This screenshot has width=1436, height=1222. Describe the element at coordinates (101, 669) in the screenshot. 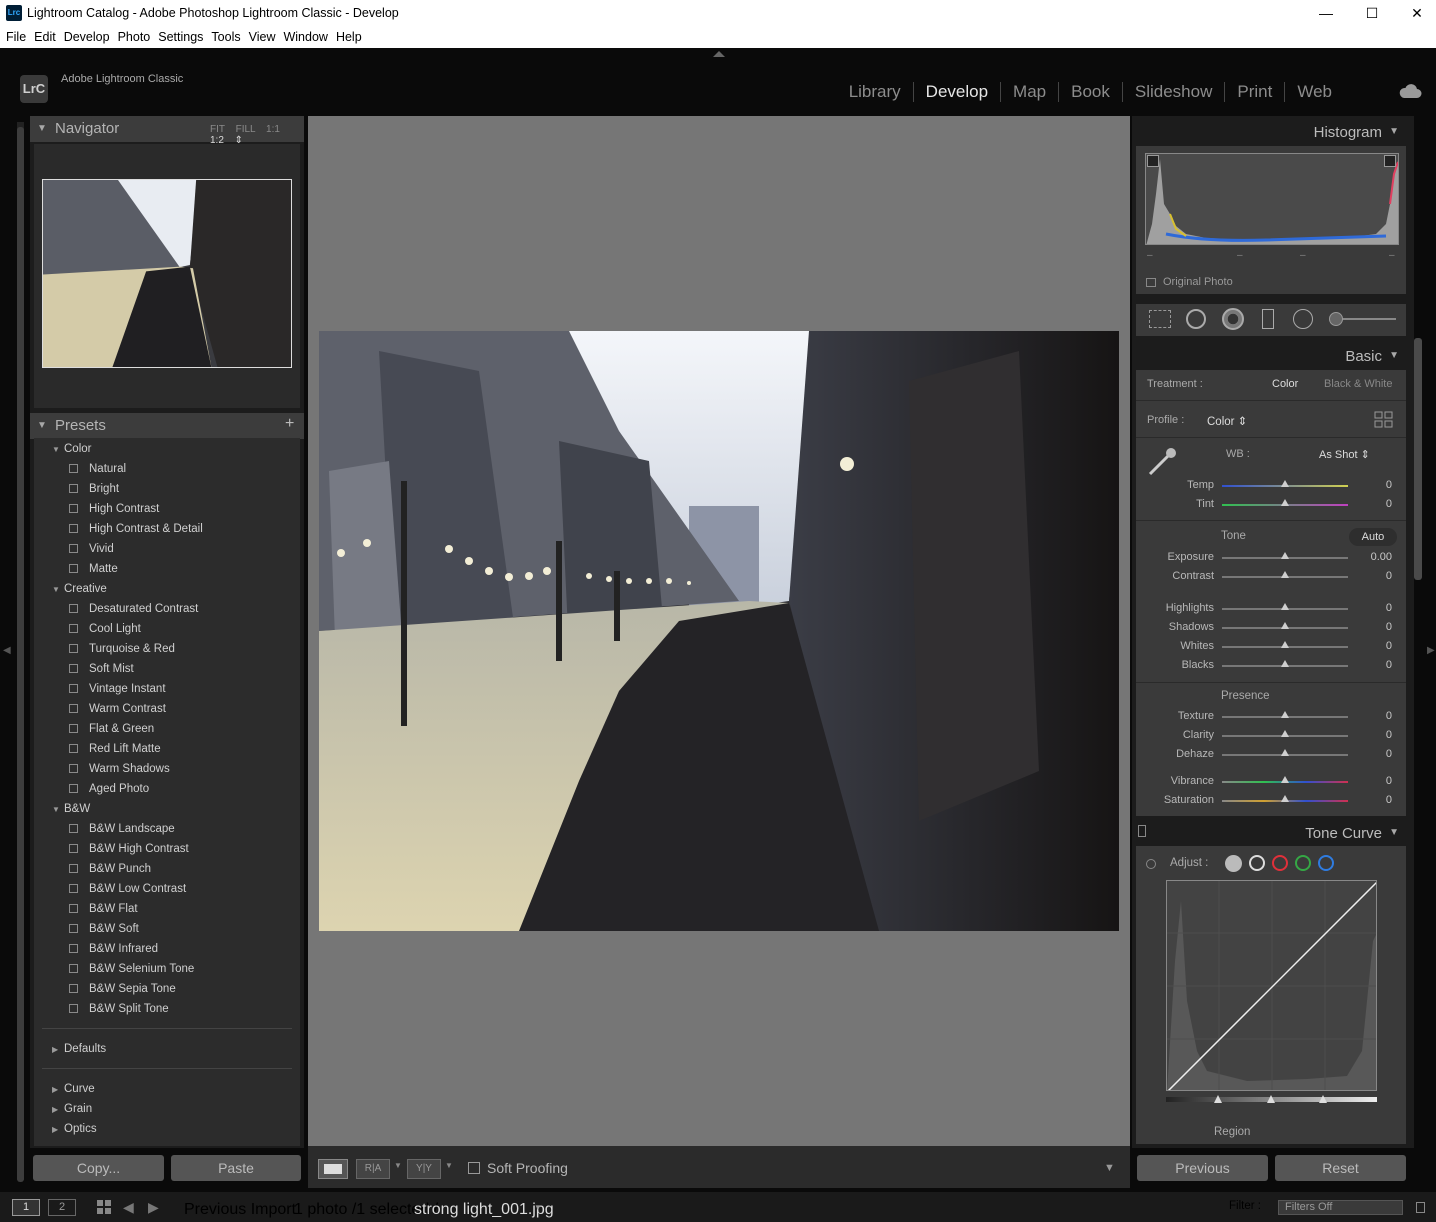

I see `preset-item: Soft Mist` at that location.